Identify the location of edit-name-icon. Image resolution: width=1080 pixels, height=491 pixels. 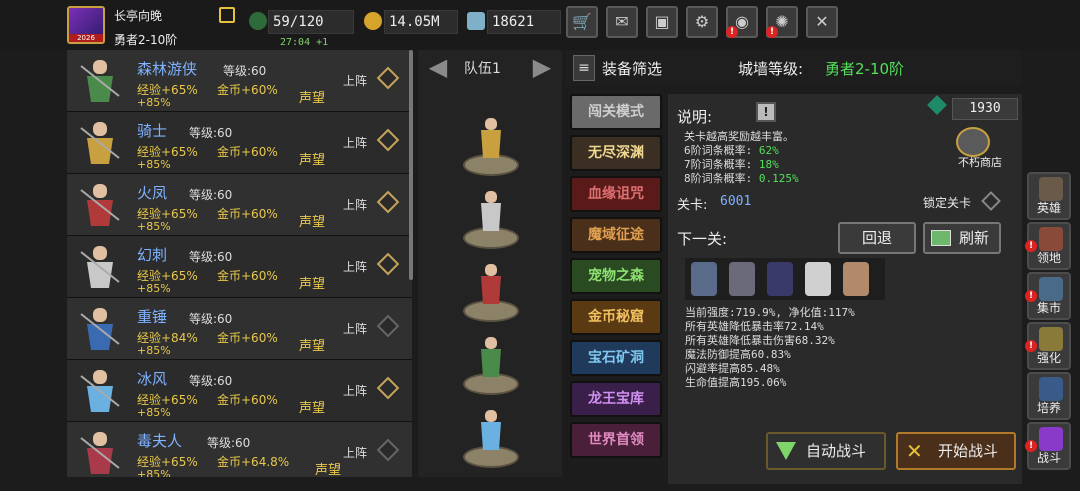
(227, 15).